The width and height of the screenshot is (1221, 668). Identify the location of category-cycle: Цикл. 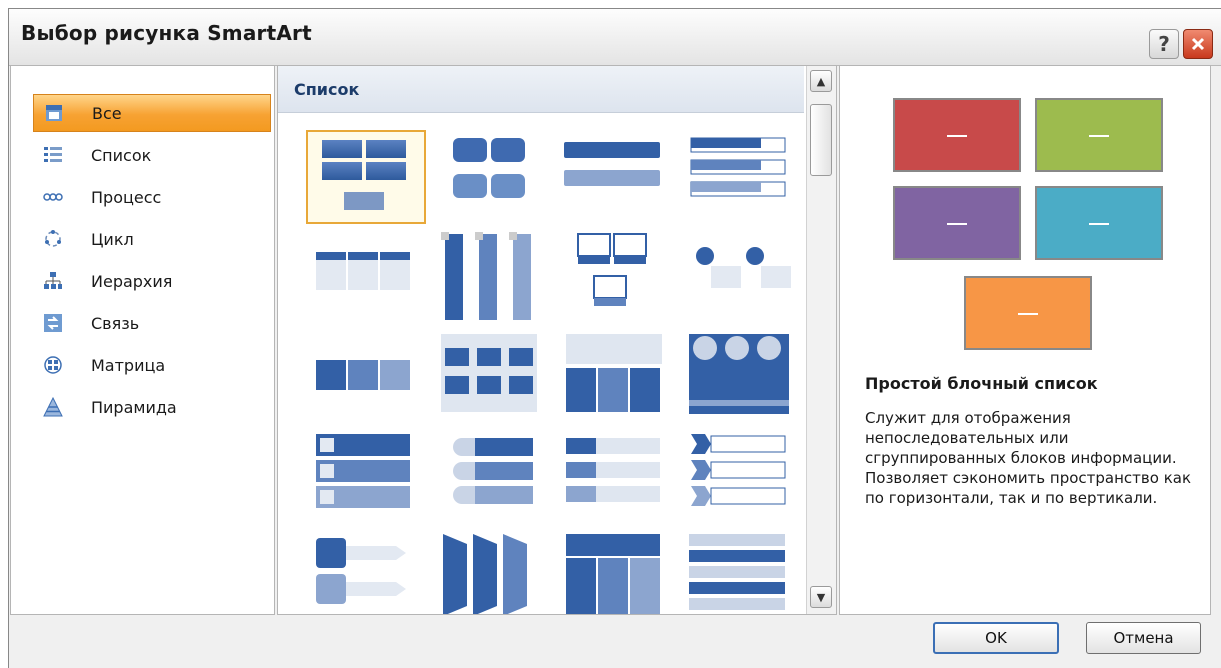
(152, 239).